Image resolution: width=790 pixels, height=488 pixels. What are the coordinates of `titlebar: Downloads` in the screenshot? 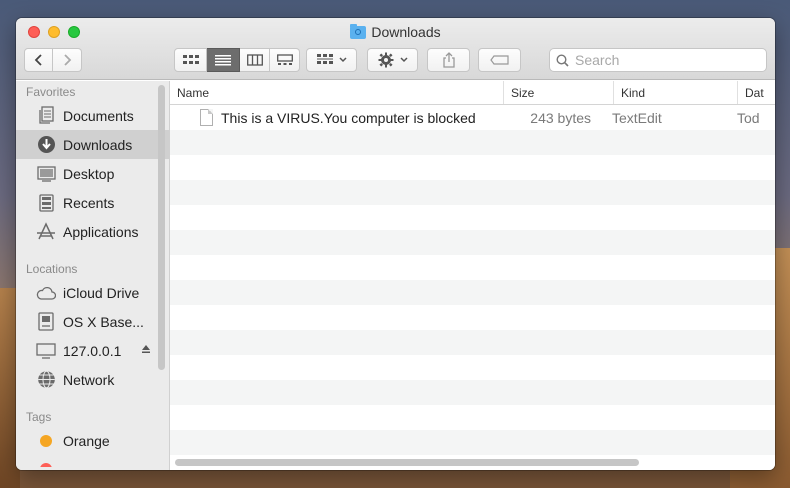 It's located at (395, 49).